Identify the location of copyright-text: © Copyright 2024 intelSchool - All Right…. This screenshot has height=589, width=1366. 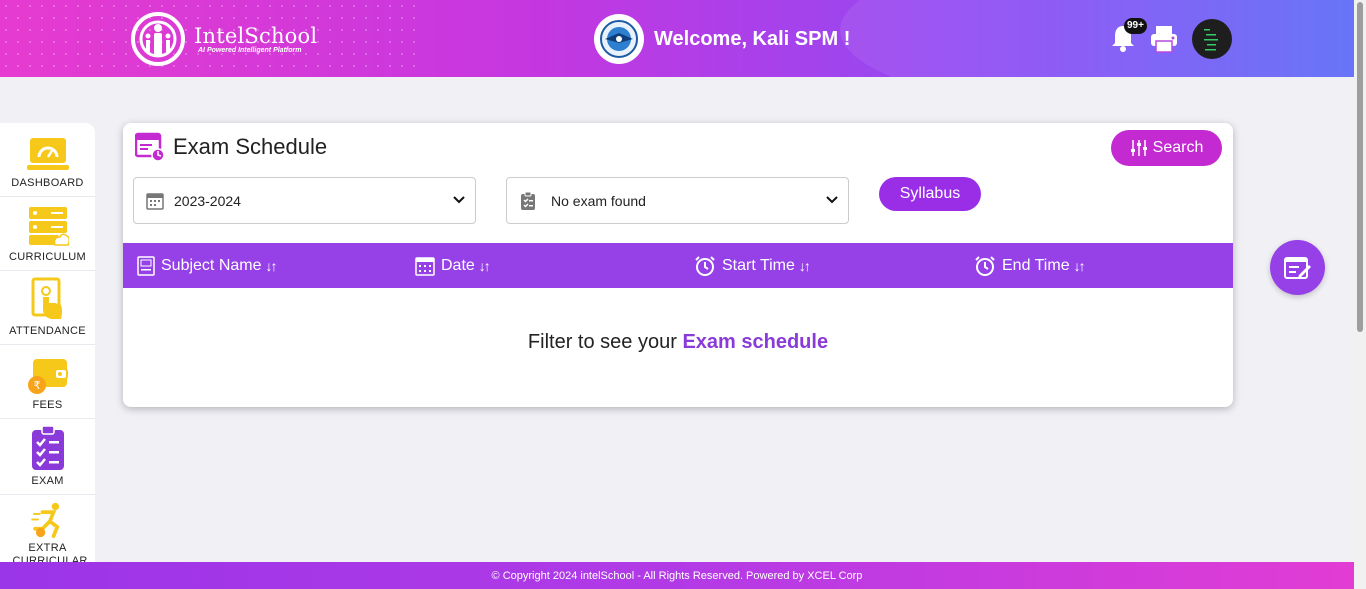
(677, 575).